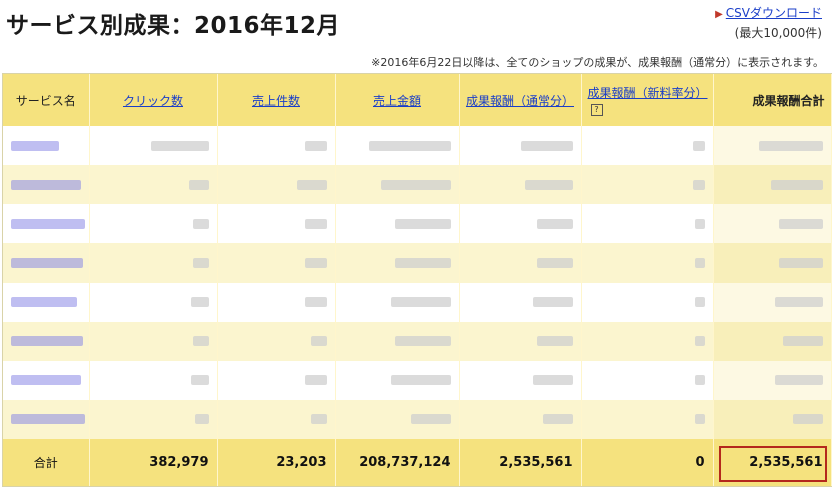 Image resolution: width=834 pixels, height=489 pixels. Describe the element at coordinates (153, 462) in the screenshot. I see `total-clicks: 382,979` at that location.